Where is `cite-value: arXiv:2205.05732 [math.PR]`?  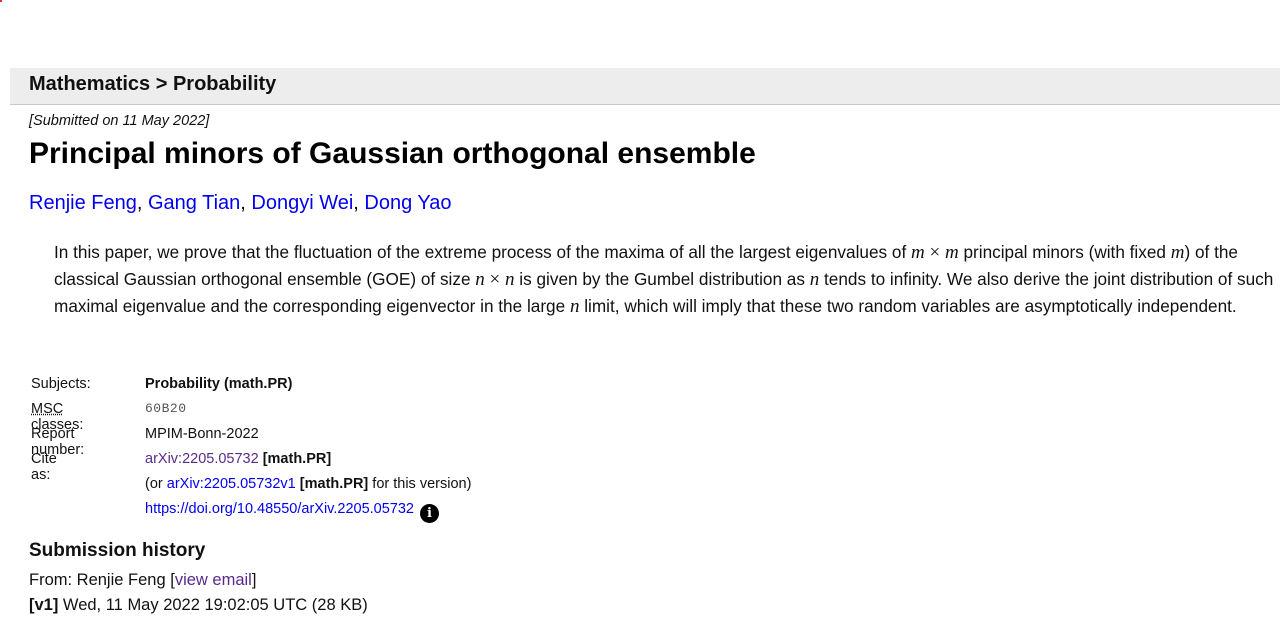
cite-value: arXiv:2205.05732 [math.PR] is located at coordinates (238, 459).